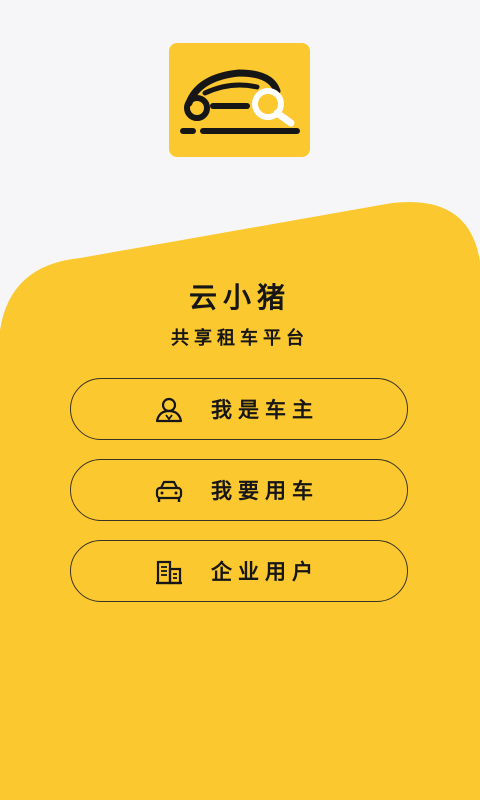 The width and height of the screenshot is (480, 800). I want to click on car-owner-button: 我是车主, so click(239, 409).